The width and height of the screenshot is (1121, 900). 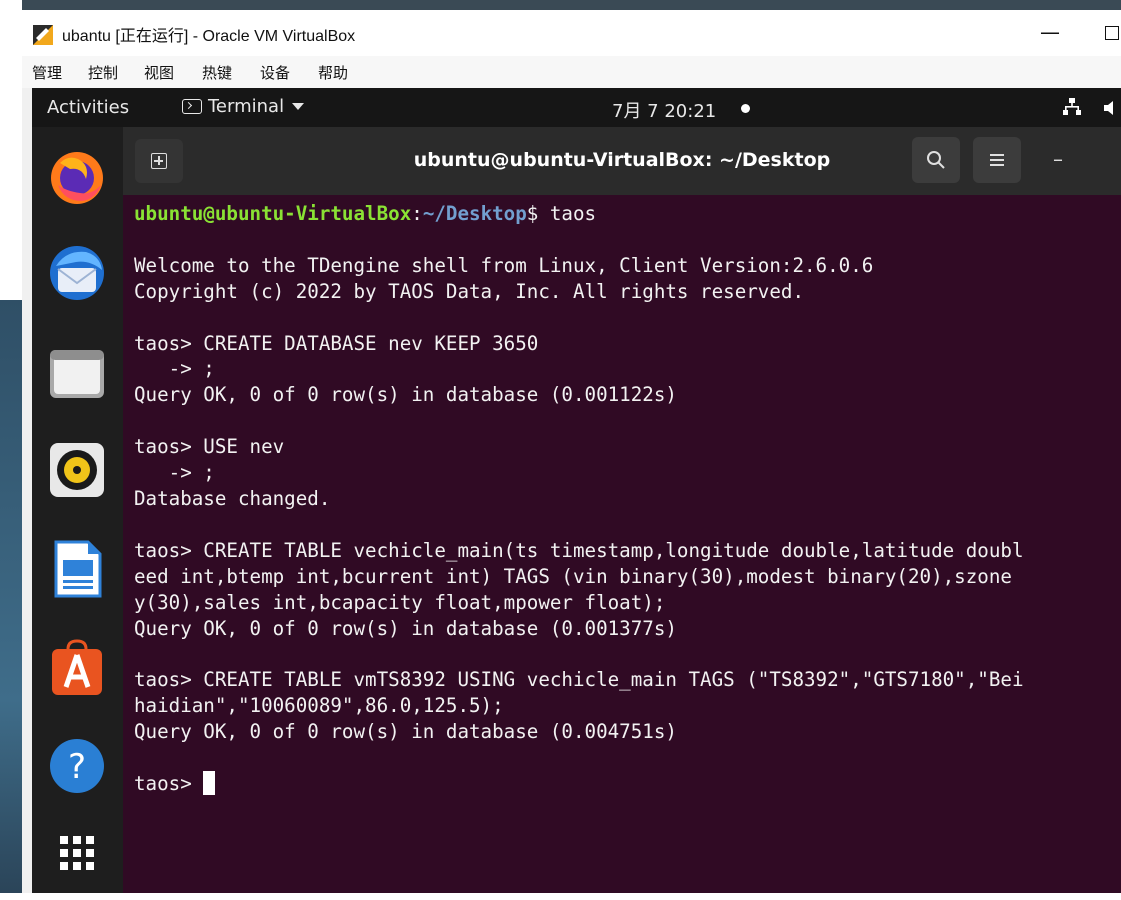 I want to click on network-icon, so click(x=1072, y=107).